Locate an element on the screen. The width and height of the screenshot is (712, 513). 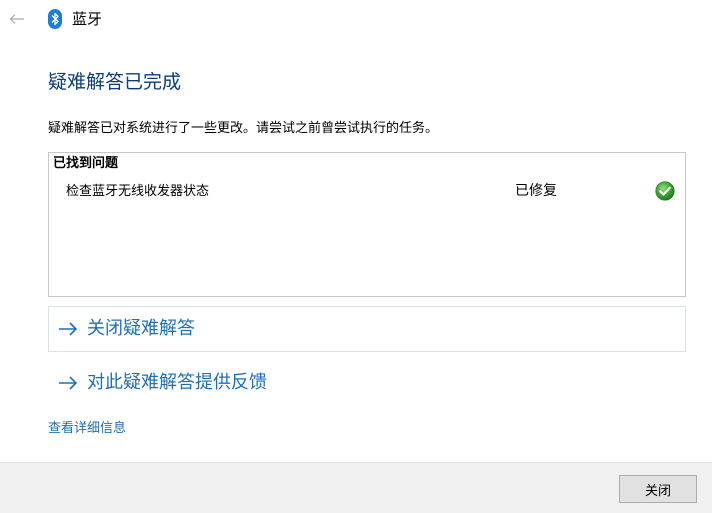
back-arrow-icon is located at coordinates (16, 19).